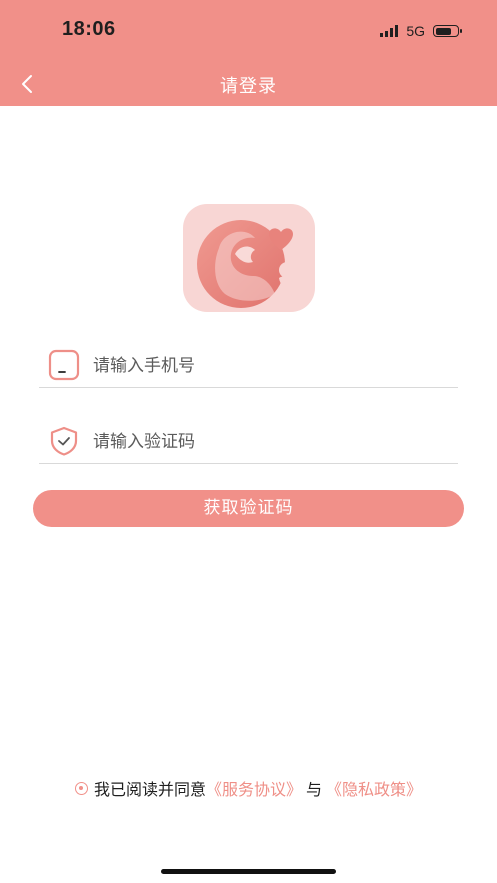 The image size is (497, 883). I want to click on app-logo, so click(249, 258).